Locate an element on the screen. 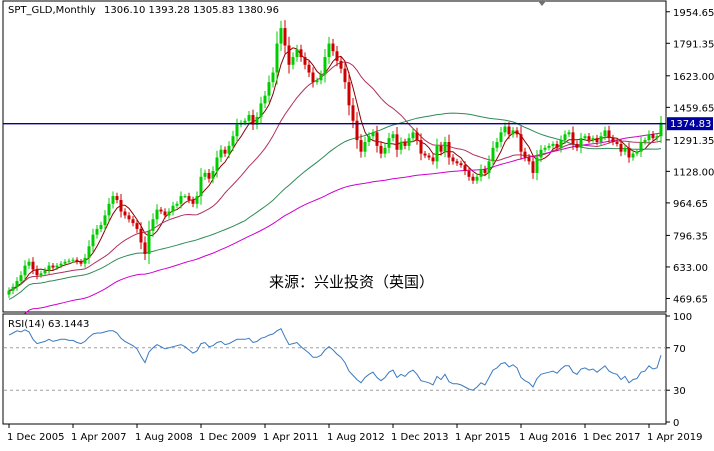  price-tick-label: 1291.35 is located at coordinates (693, 141).